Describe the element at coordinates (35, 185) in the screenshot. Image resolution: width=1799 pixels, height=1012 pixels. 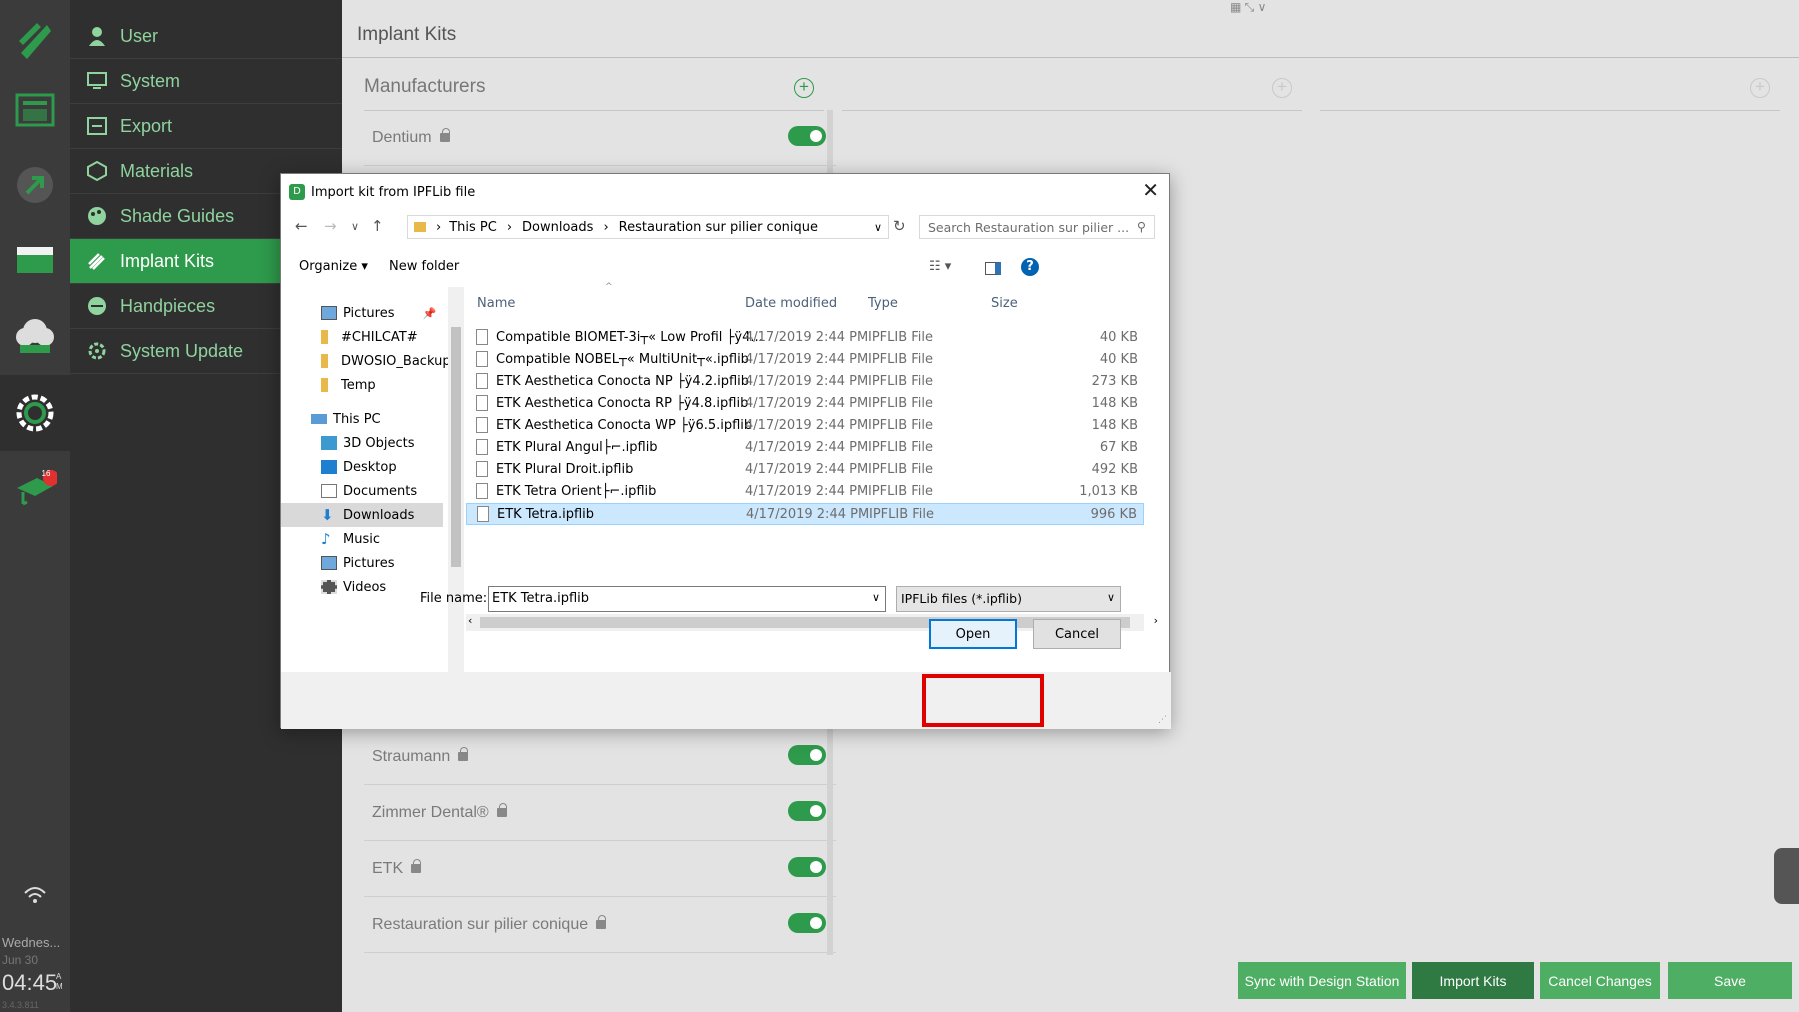
I see `export-arrow-icon` at that location.